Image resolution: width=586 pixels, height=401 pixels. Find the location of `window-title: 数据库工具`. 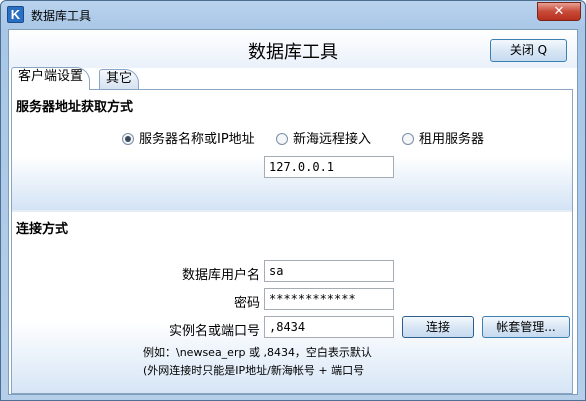

window-title: 数据库工具 is located at coordinates (61, 16).